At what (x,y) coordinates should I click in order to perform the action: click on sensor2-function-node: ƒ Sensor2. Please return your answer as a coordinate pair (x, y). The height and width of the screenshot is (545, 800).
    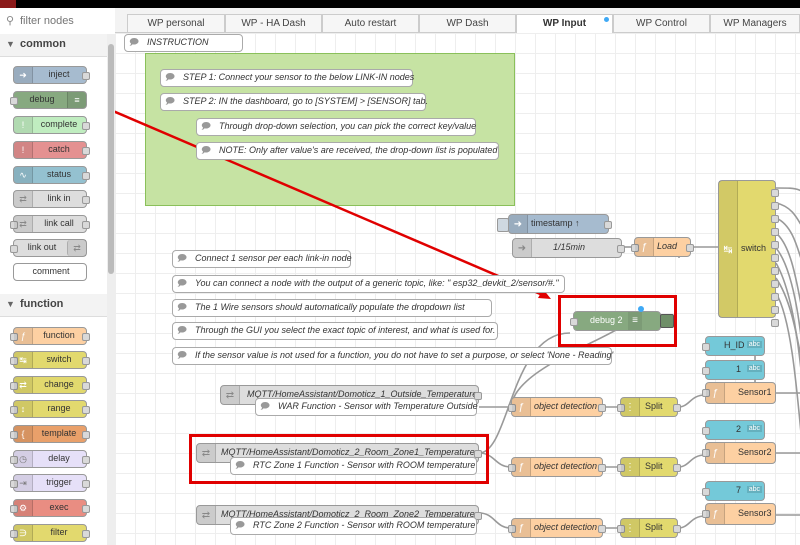
    Looking at the image, I should click on (739, 453).